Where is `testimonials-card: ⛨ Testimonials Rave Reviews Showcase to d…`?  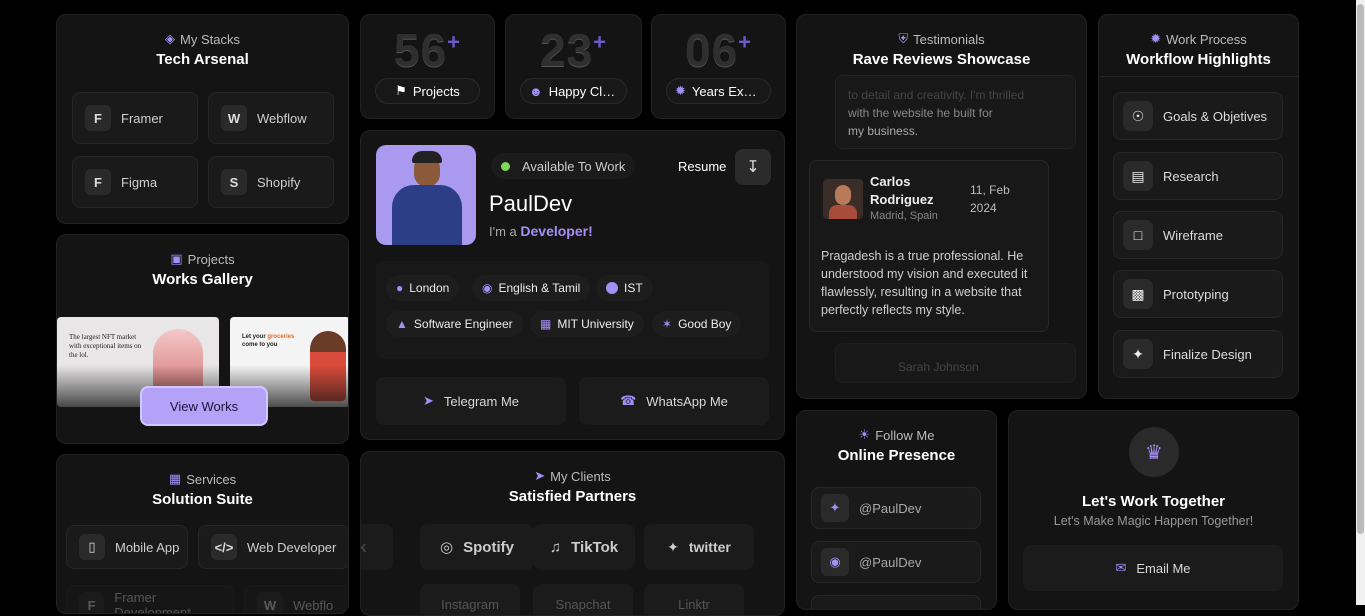
testimonials-card: ⛨ Testimonials Rave Reviews Showcase to d… is located at coordinates (941, 206).